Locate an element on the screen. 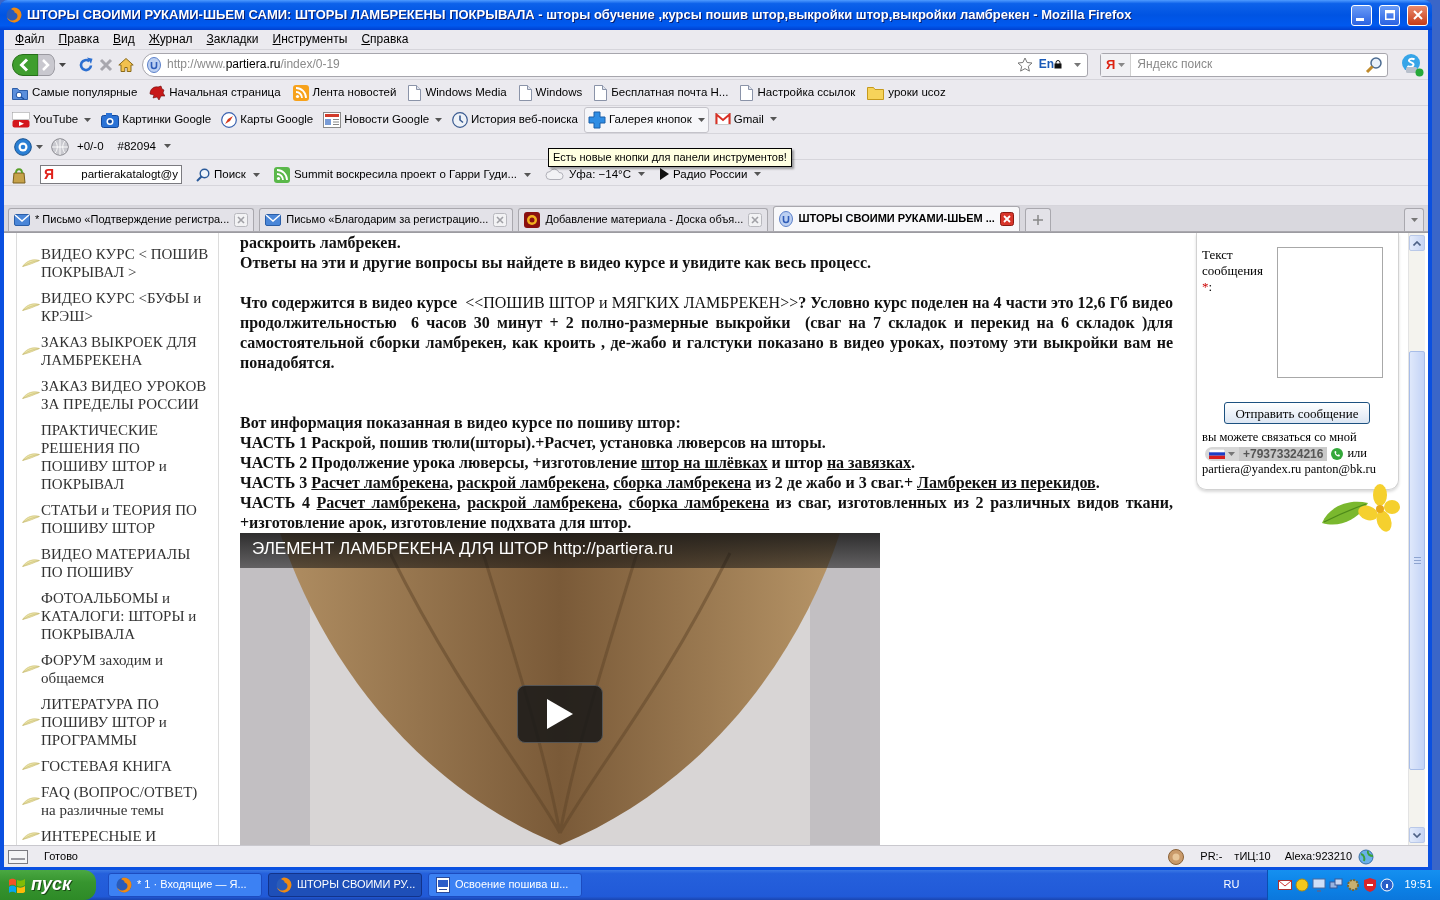 Image resolution: width=1440 pixels, height=900 pixels. envelope-icon is located at coordinates (1285, 885).